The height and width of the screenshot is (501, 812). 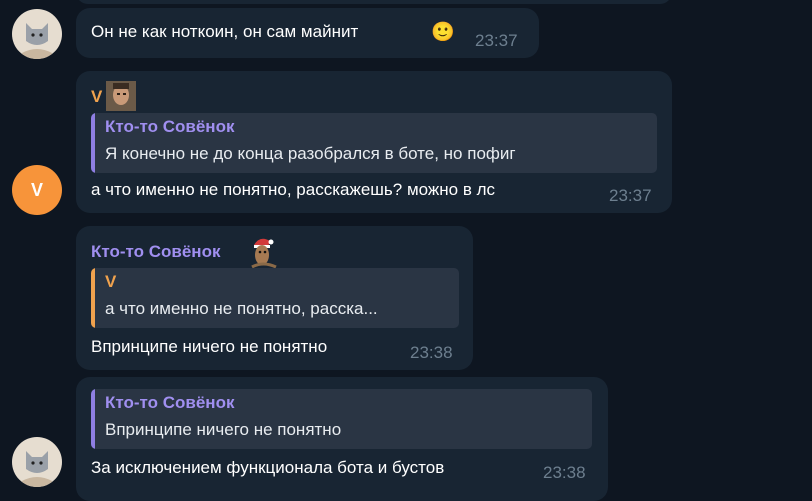 What do you see at coordinates (155, 252) in the screenshot?
I see `sender-name: Кто-то Совёнок` at bounding box center [155, 252].